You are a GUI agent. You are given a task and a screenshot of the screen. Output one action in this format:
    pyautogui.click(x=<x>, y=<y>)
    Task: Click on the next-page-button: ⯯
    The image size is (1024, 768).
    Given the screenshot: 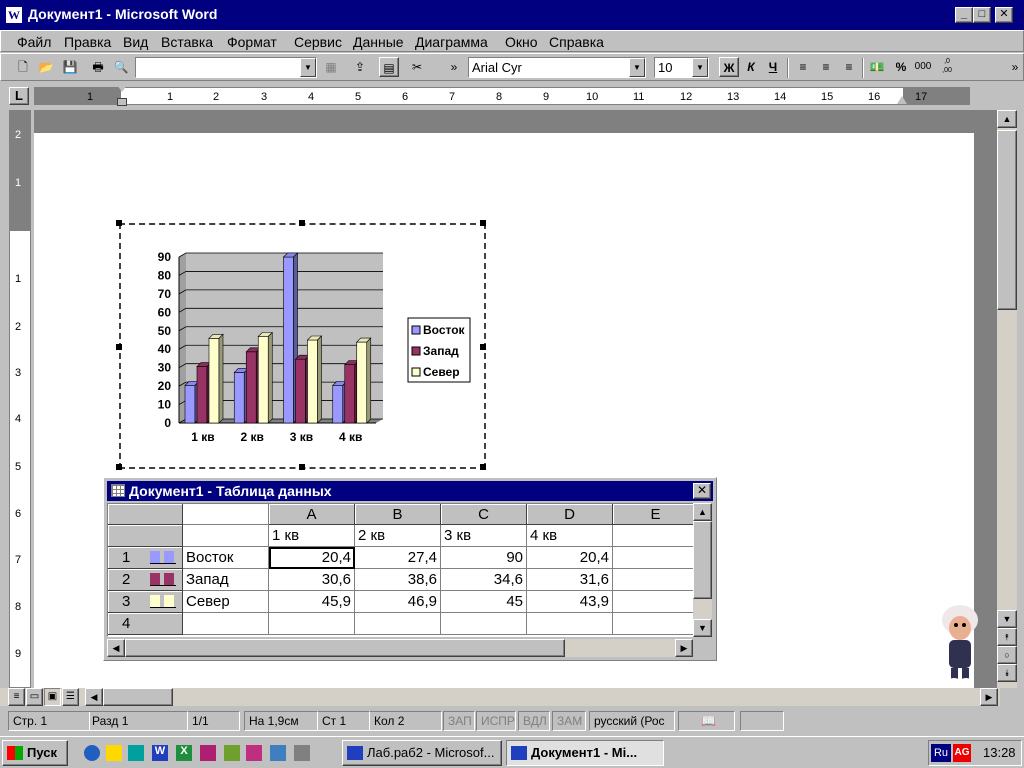 What is the action you would take?
    pyautogui.click(x=1007, y=673)
    